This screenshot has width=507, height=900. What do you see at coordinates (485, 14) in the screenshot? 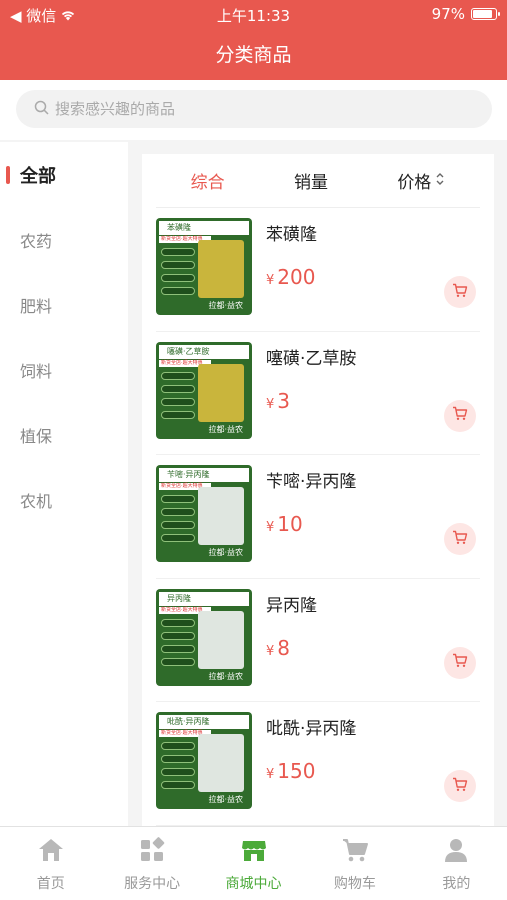
I see `battery-icon` at bounding box center [485, 14].